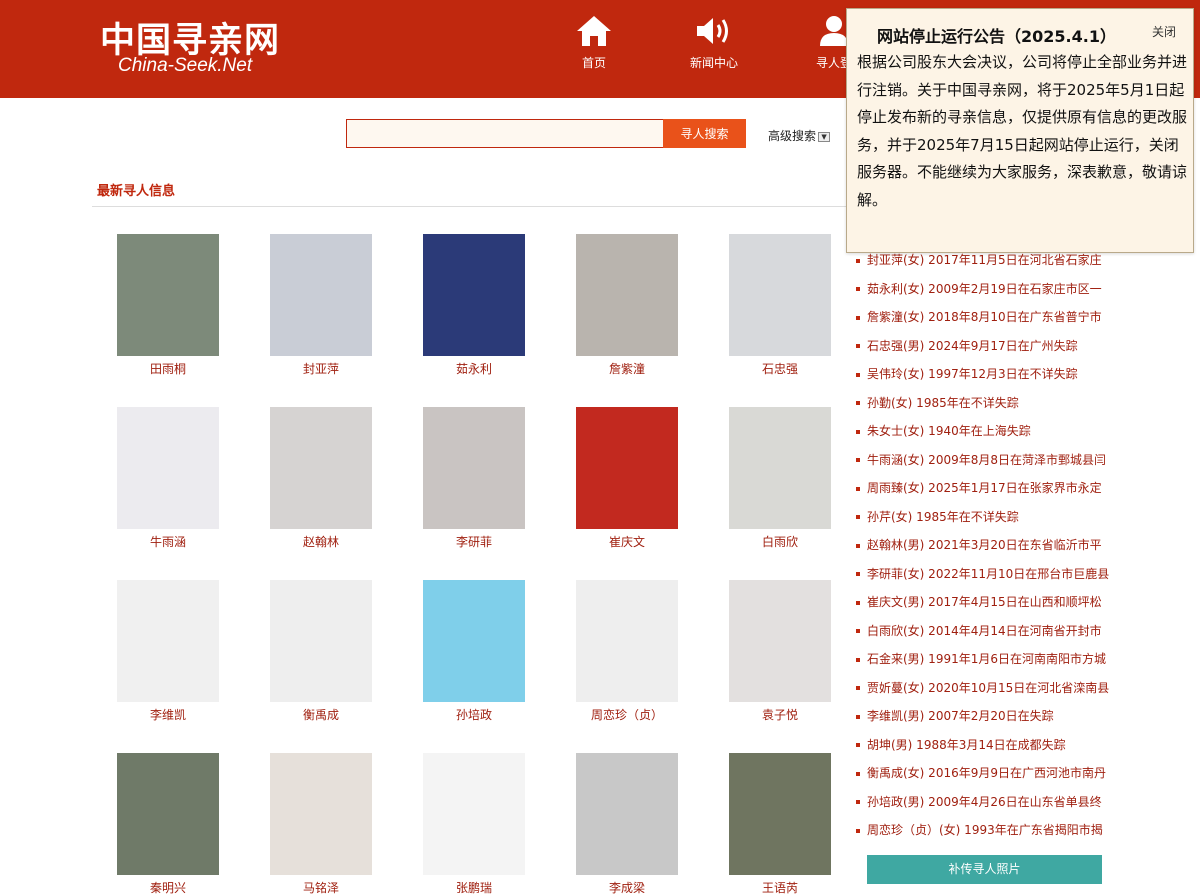 The height and width of the screenshot is (895, 1200). I want to click on person-card: 牛雨涵, so click(168, 478).